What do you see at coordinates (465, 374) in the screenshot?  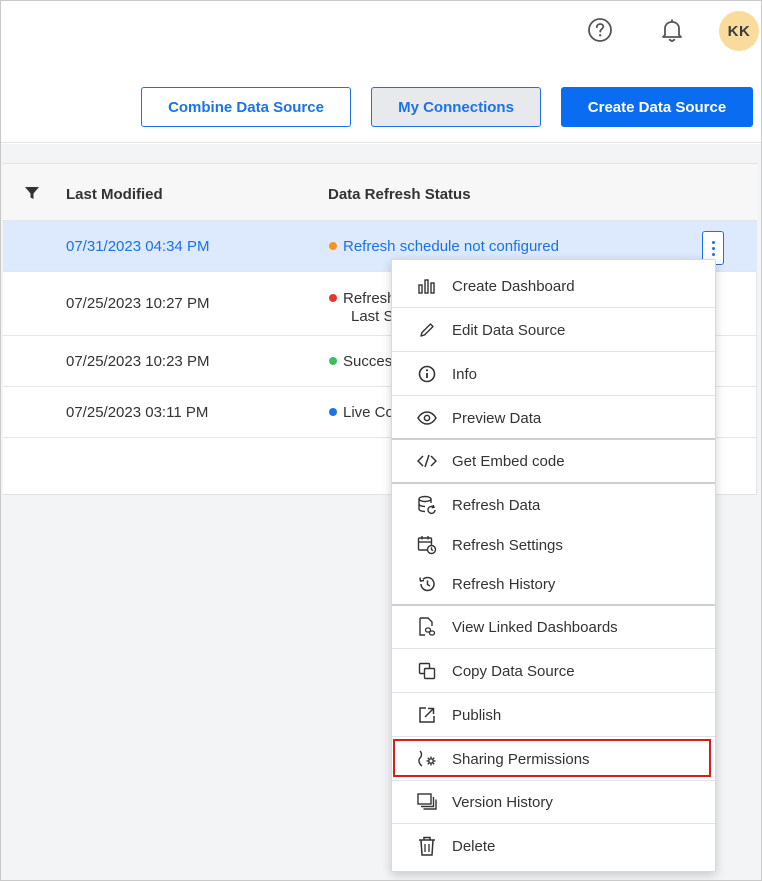 I see `menu-item-label: Info` at bounding box center [465, 374].